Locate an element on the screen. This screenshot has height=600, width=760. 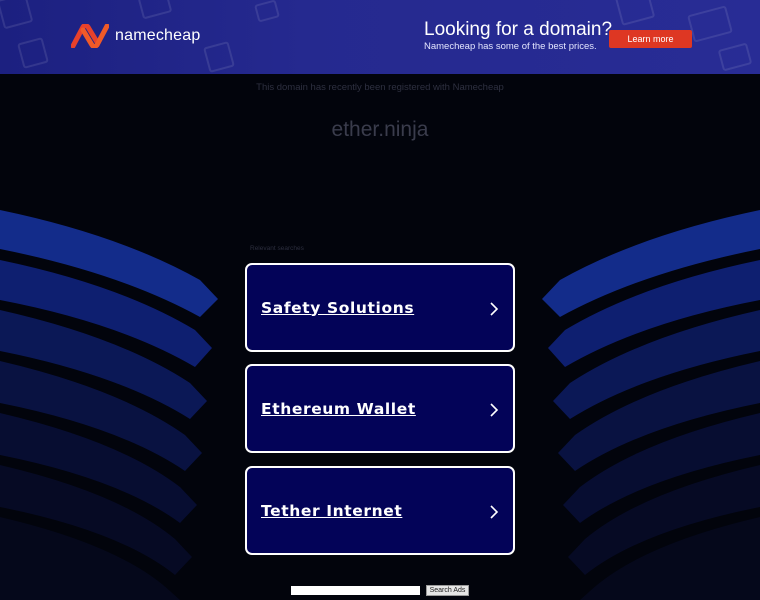
related-search-link: Safety Solutions is located at coordinates (380, 307).